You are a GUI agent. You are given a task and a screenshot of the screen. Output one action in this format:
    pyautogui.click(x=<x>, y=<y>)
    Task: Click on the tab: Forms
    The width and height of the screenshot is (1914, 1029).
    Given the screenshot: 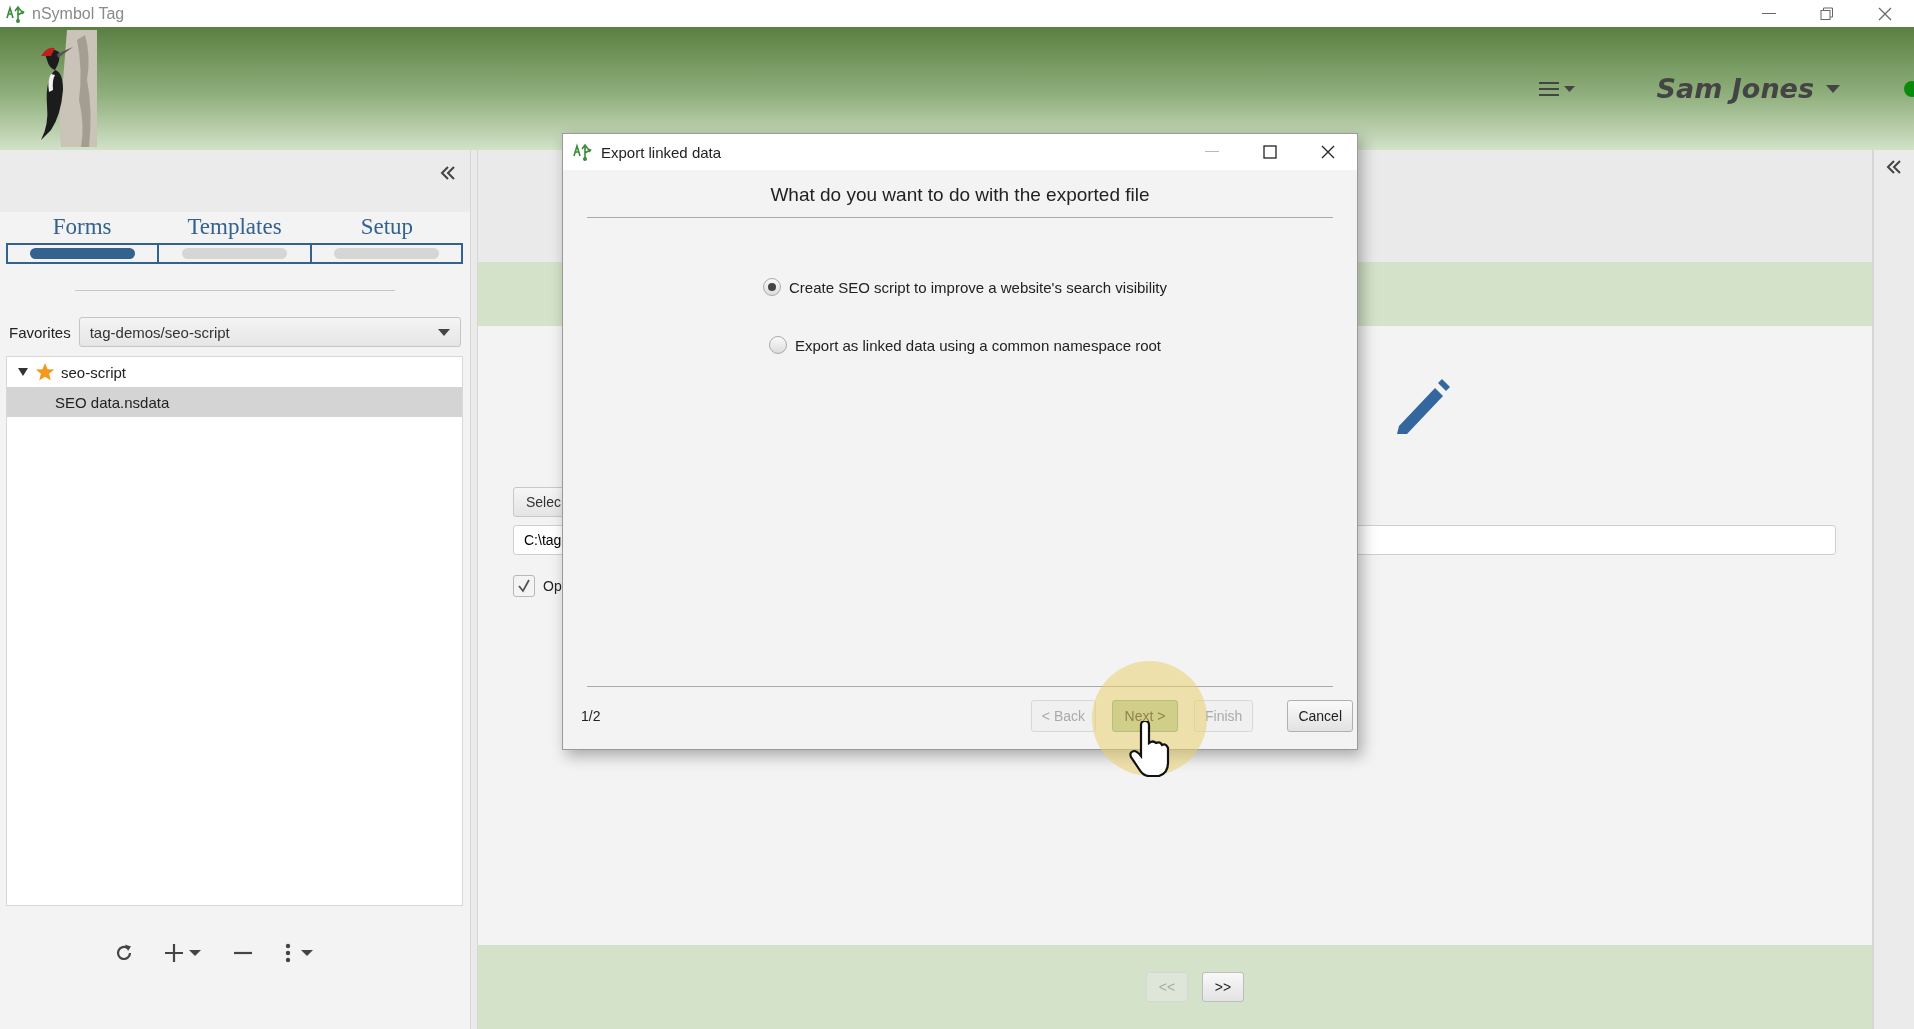 What is the action you would take?
    pyautogui.click(x=82, y=238)
    